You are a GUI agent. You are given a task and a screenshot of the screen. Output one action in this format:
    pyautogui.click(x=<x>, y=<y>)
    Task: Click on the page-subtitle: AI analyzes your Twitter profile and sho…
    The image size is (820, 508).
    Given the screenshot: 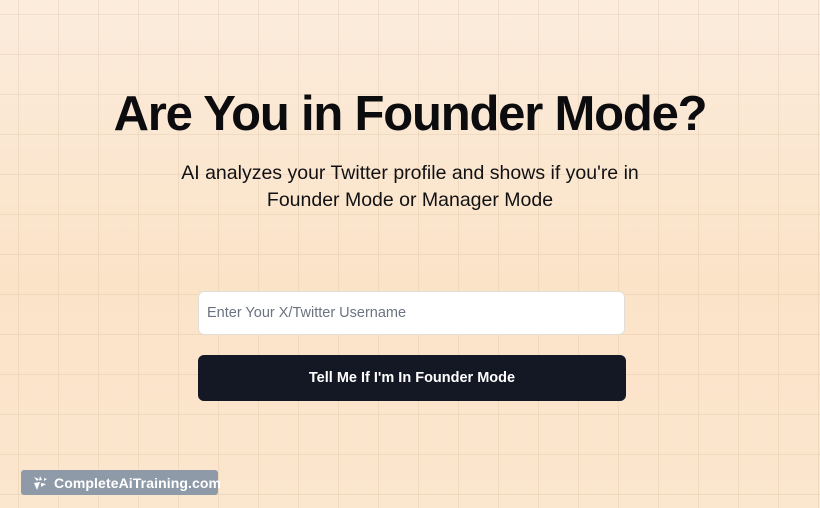 What is the action you would take?
    pyautogui.click(x=410, y=187)
    